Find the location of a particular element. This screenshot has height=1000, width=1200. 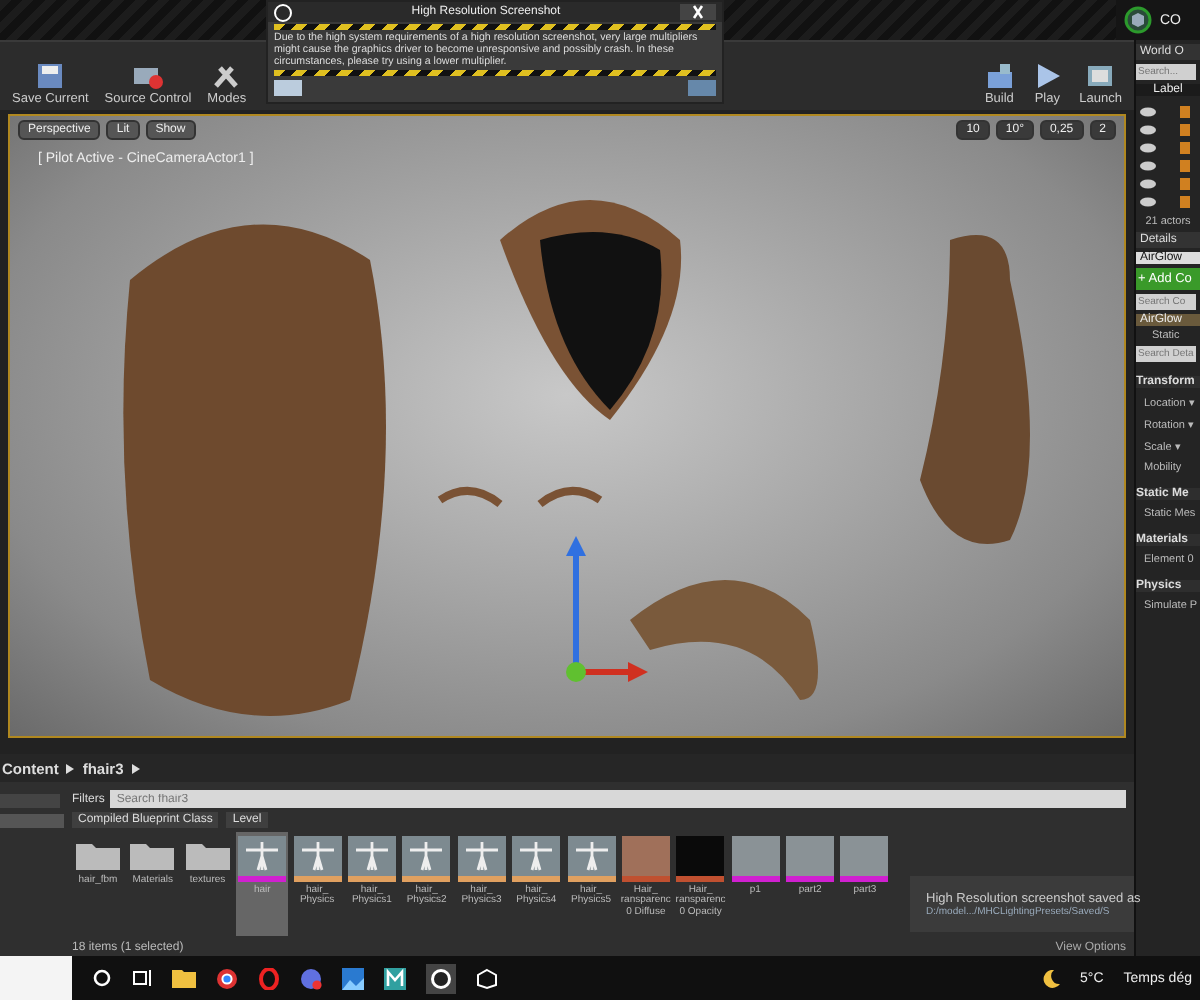

close-icon is located at coordinates (698, 12).